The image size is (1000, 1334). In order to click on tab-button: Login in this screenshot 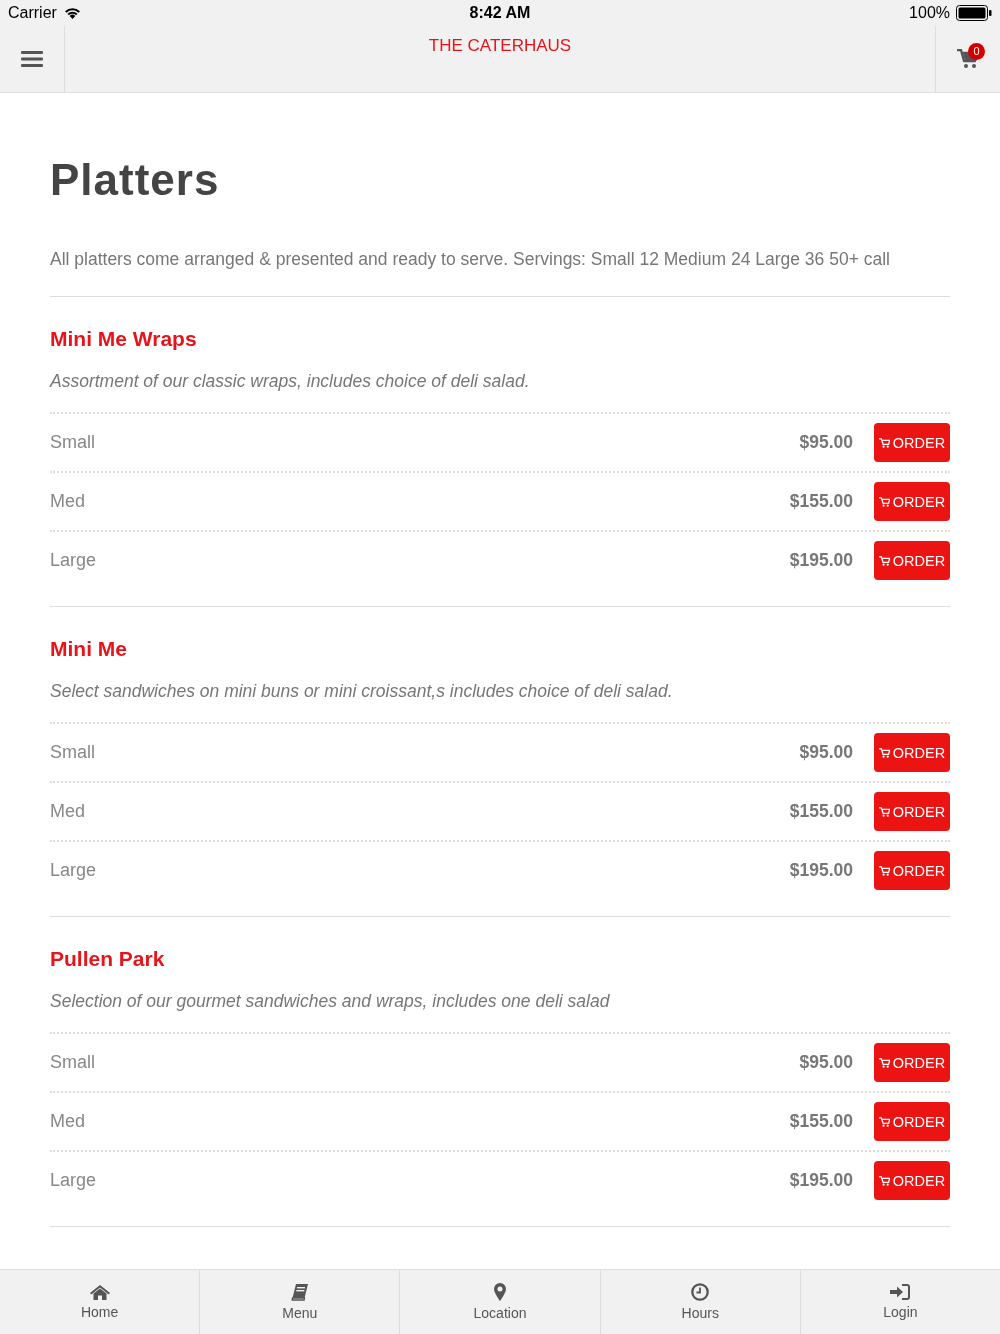, I will do `click(900, 1302)`.